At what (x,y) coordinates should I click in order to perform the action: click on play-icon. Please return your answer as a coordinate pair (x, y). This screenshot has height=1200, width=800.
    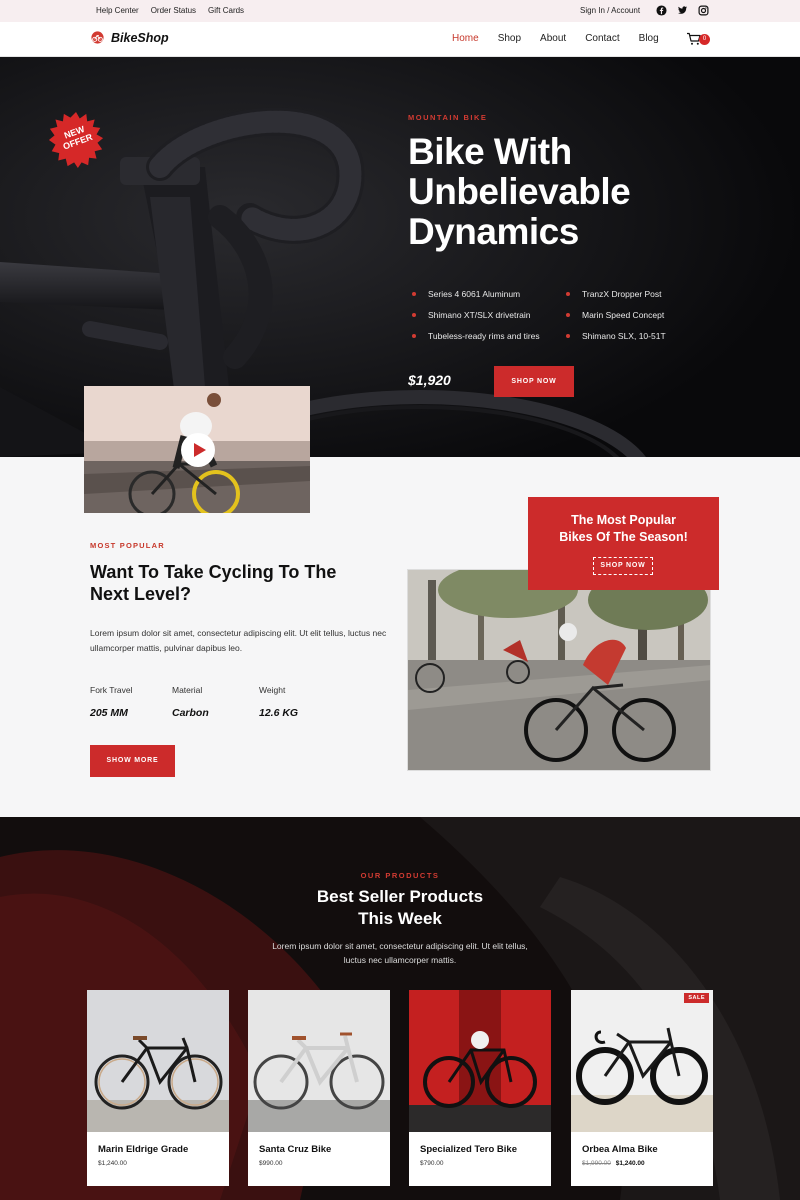
    Looking at the image, I should click on (200, 450).